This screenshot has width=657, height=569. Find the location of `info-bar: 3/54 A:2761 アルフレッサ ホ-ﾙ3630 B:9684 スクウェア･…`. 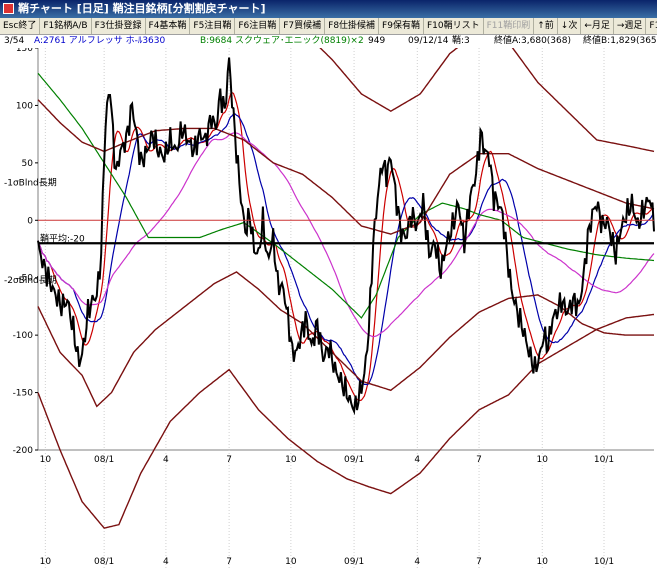

info-bar: 3/54 A:2761 アルフレッサ ホ-ﾙ3630 B:9684 スクウェア･… is located at coordinates (328, 41).